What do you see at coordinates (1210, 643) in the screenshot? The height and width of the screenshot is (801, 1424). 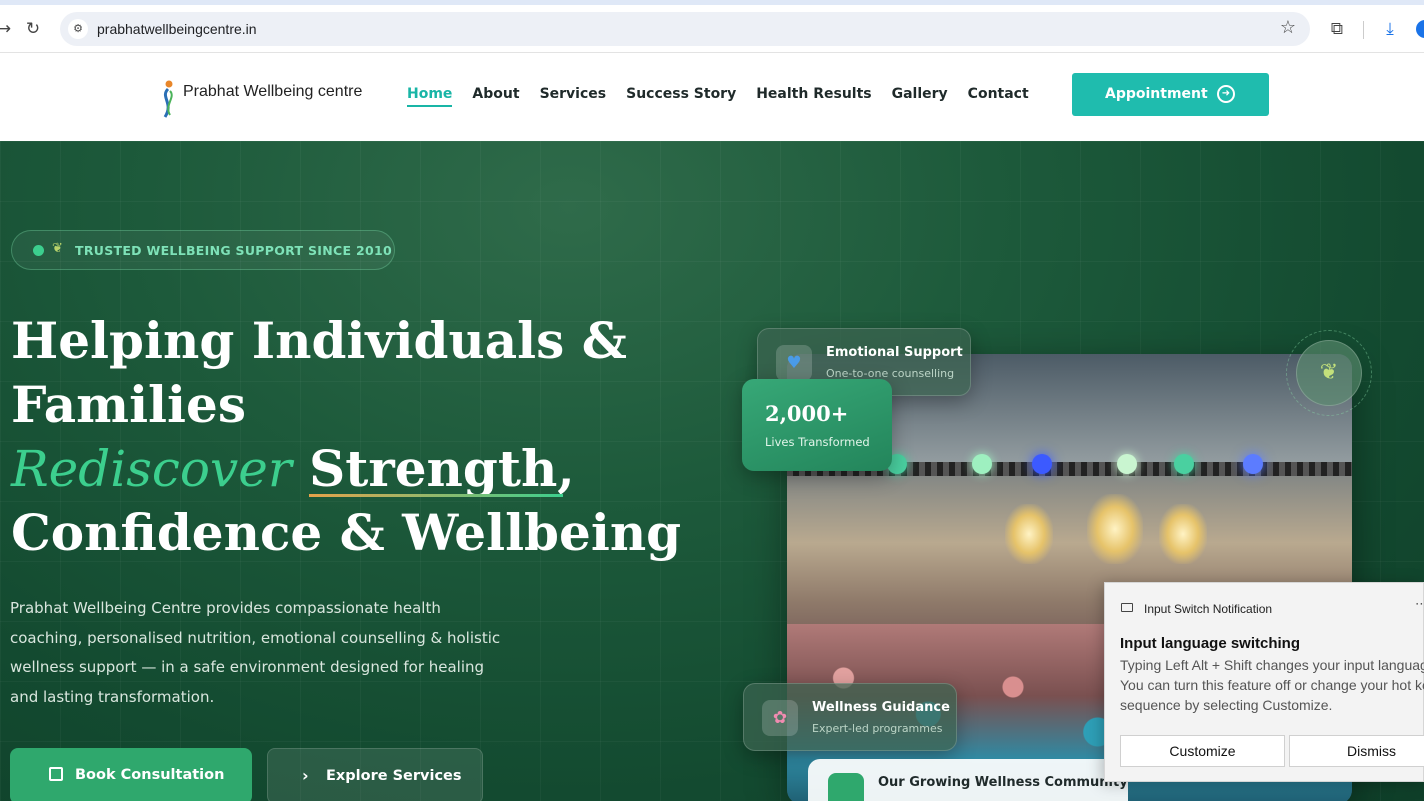 I see `notification-title: Input language switching` at bounding box center [1210, 643].